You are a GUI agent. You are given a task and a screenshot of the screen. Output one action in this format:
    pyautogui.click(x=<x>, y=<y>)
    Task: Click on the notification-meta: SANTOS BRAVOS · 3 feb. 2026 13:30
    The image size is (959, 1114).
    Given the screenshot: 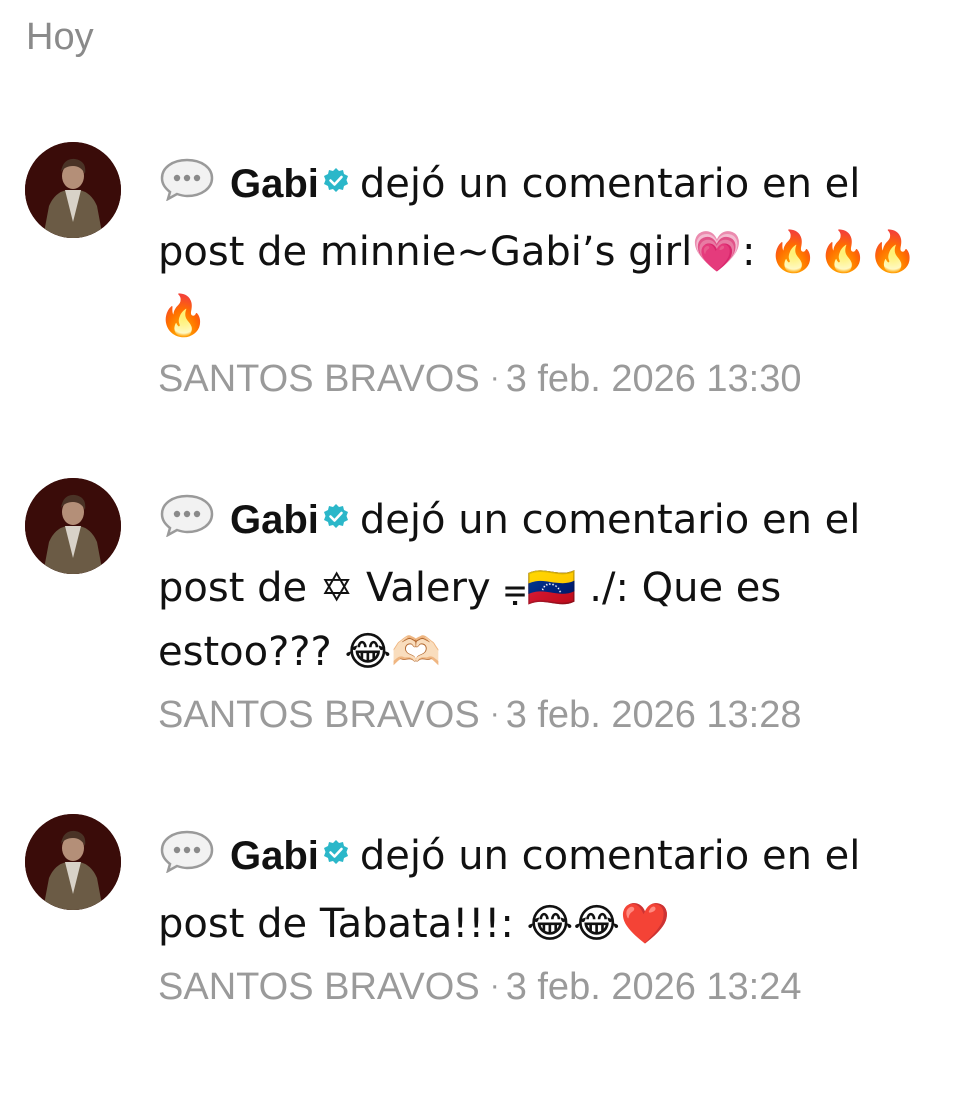 What is the action you would take?
    pyautogui.click(x=543, y=379)
    